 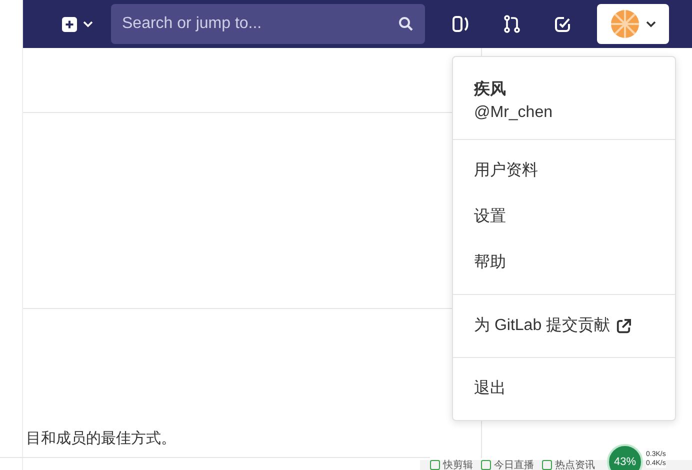 What do you see at coordinates (575, 465) in the screenshot?
I see `bookmark-link: 热点资讯` at bounding box center [575, 465].